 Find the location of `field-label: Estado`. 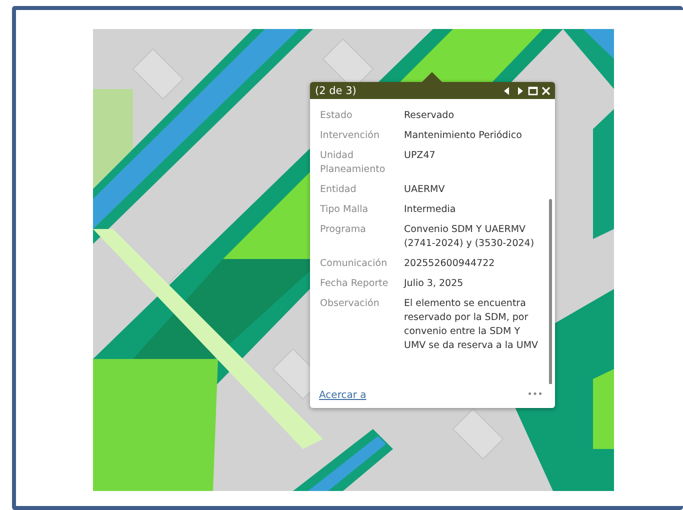

field-label: Estado is located at coordinates (337, 116).